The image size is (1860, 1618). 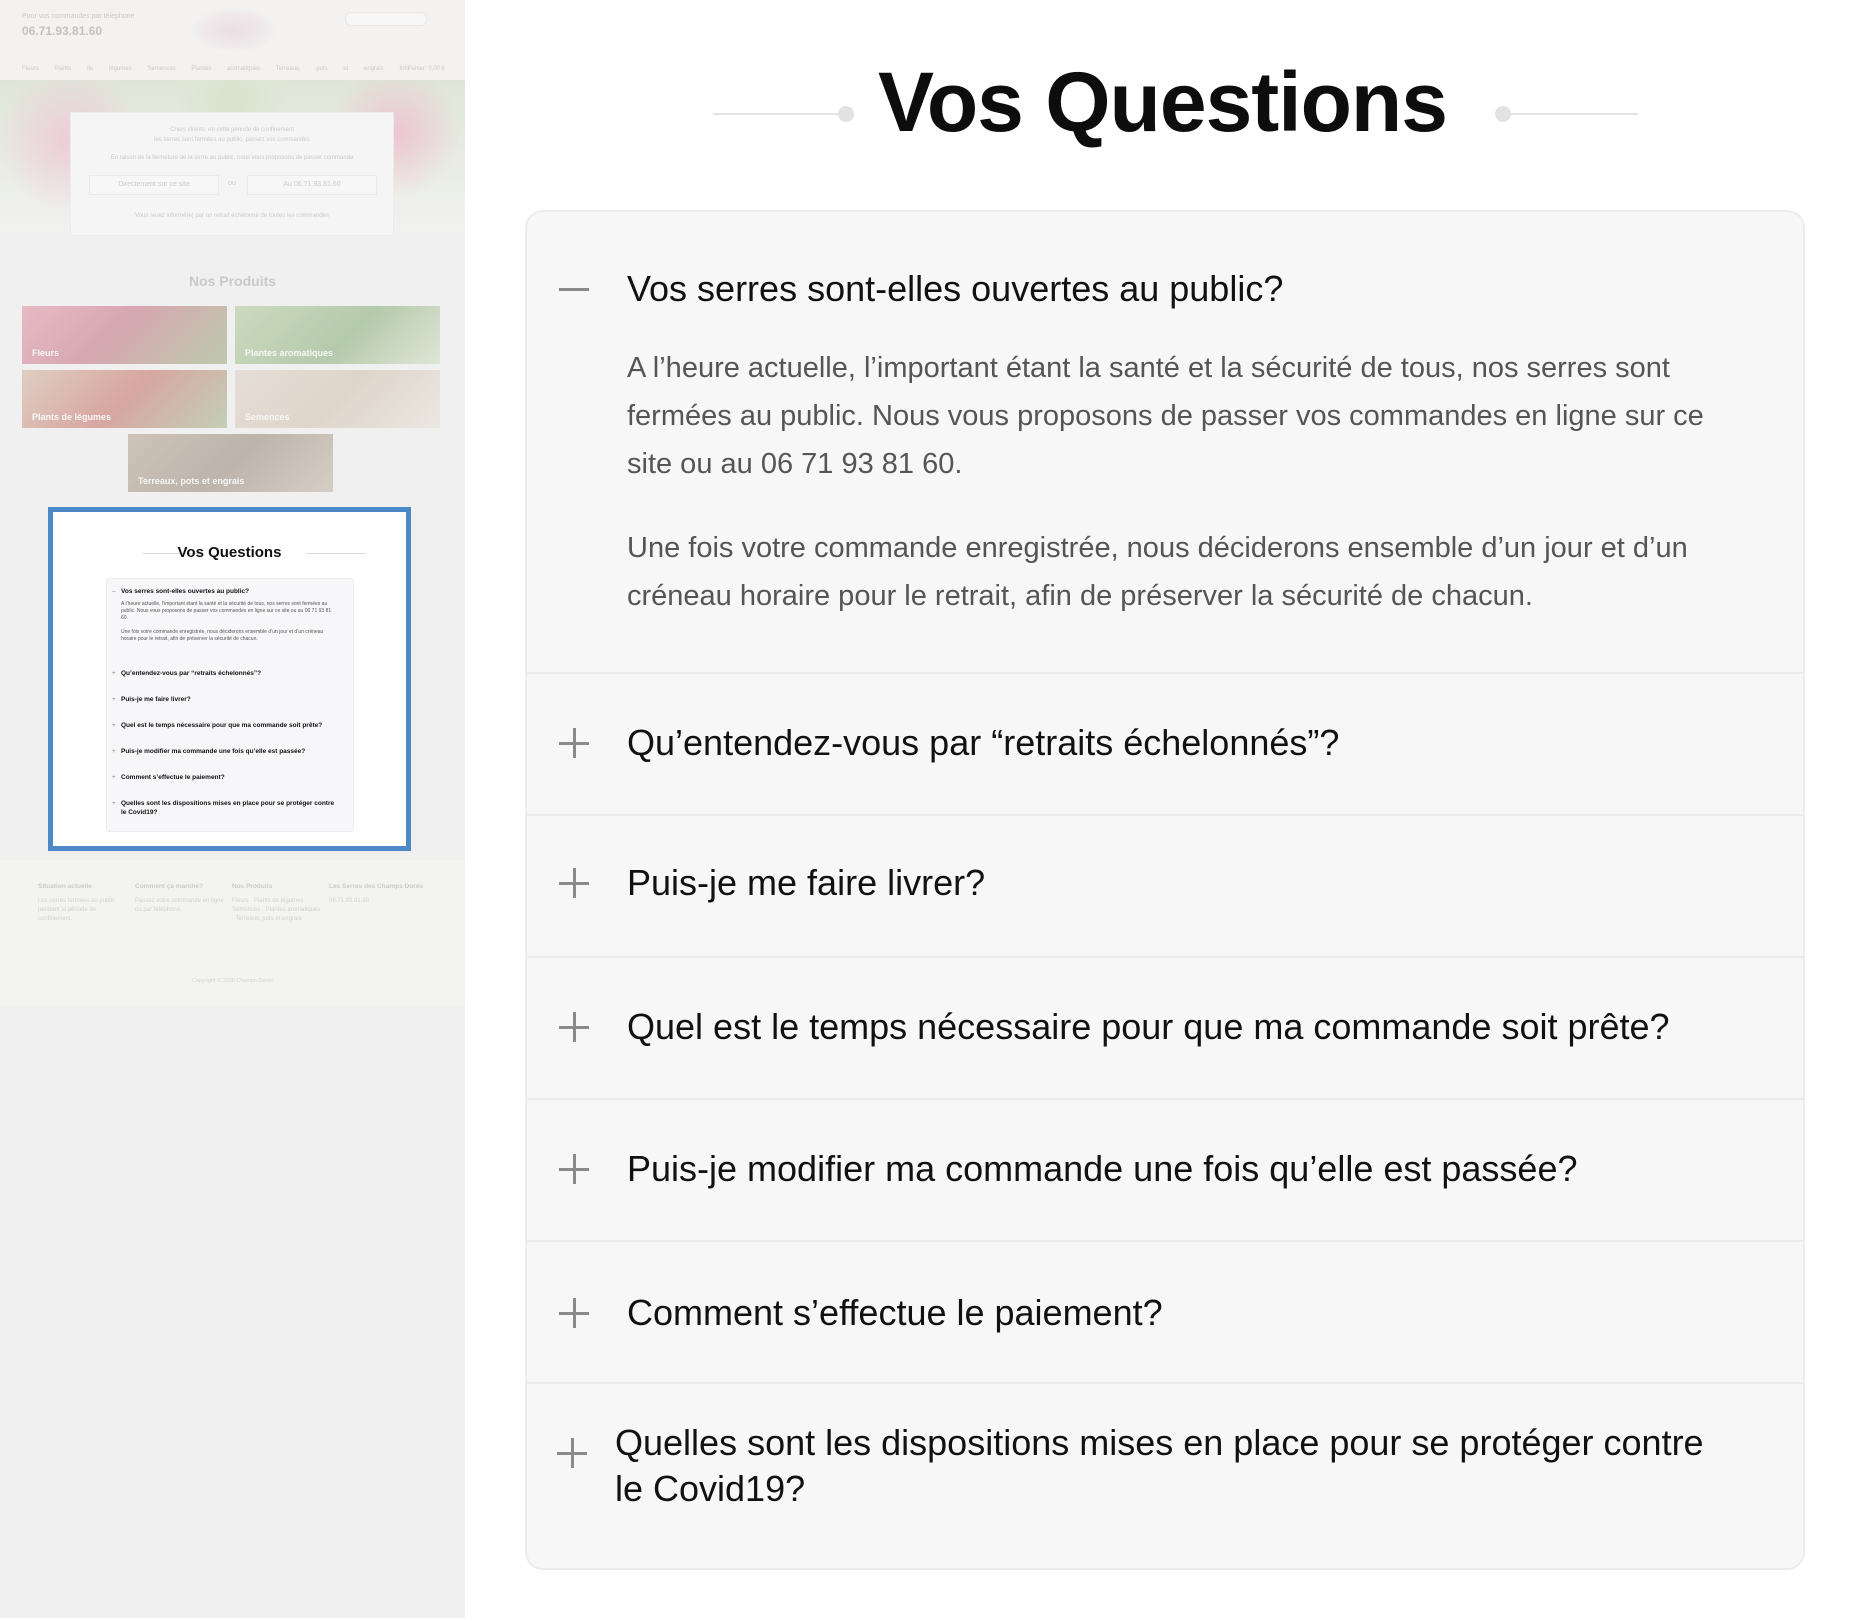 What do you see at coordinates (72, 417) in the screenshot?
I see `preview-tile-label: Plants de légumes` at bounding box center [72, 417].